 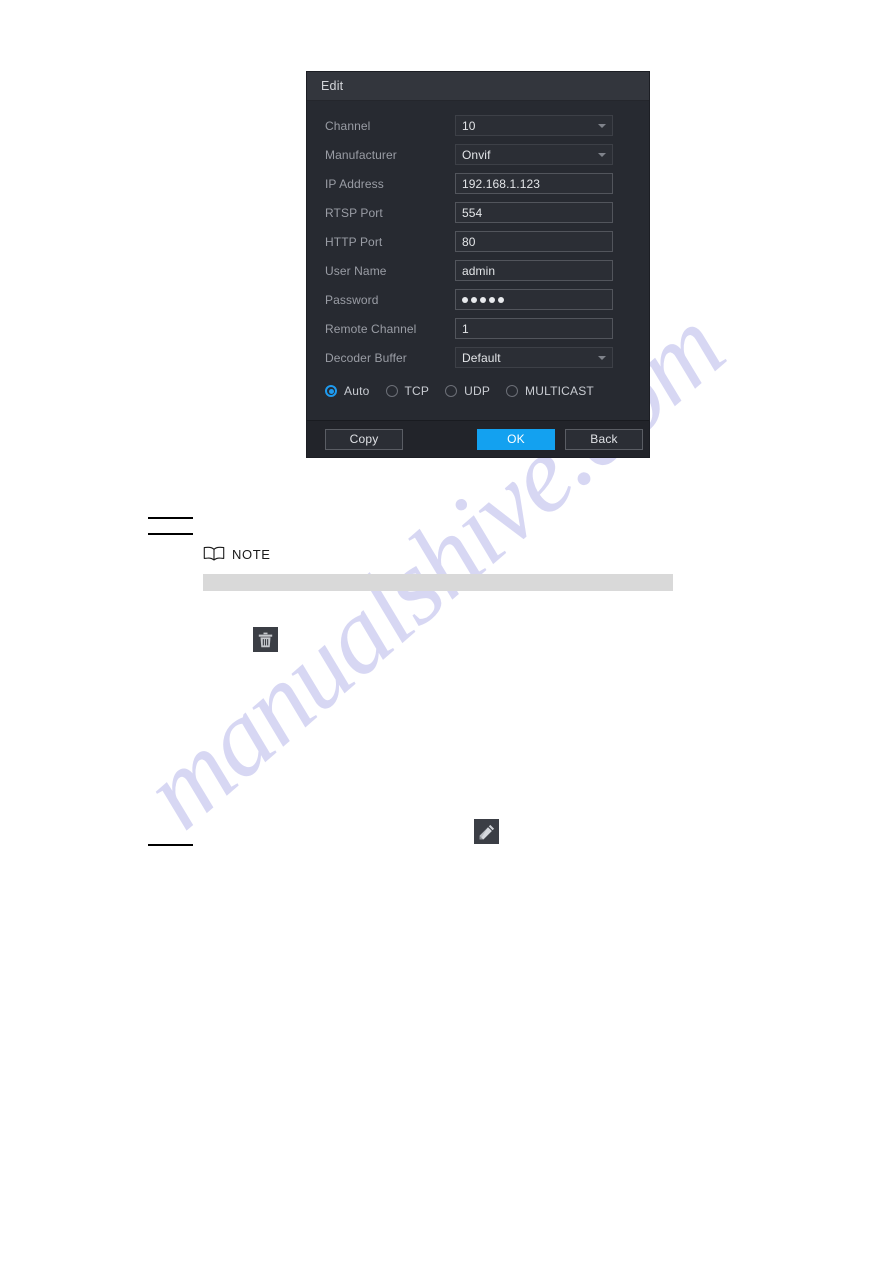 I want to click on back-button: Back, so click(x=604, y=439).